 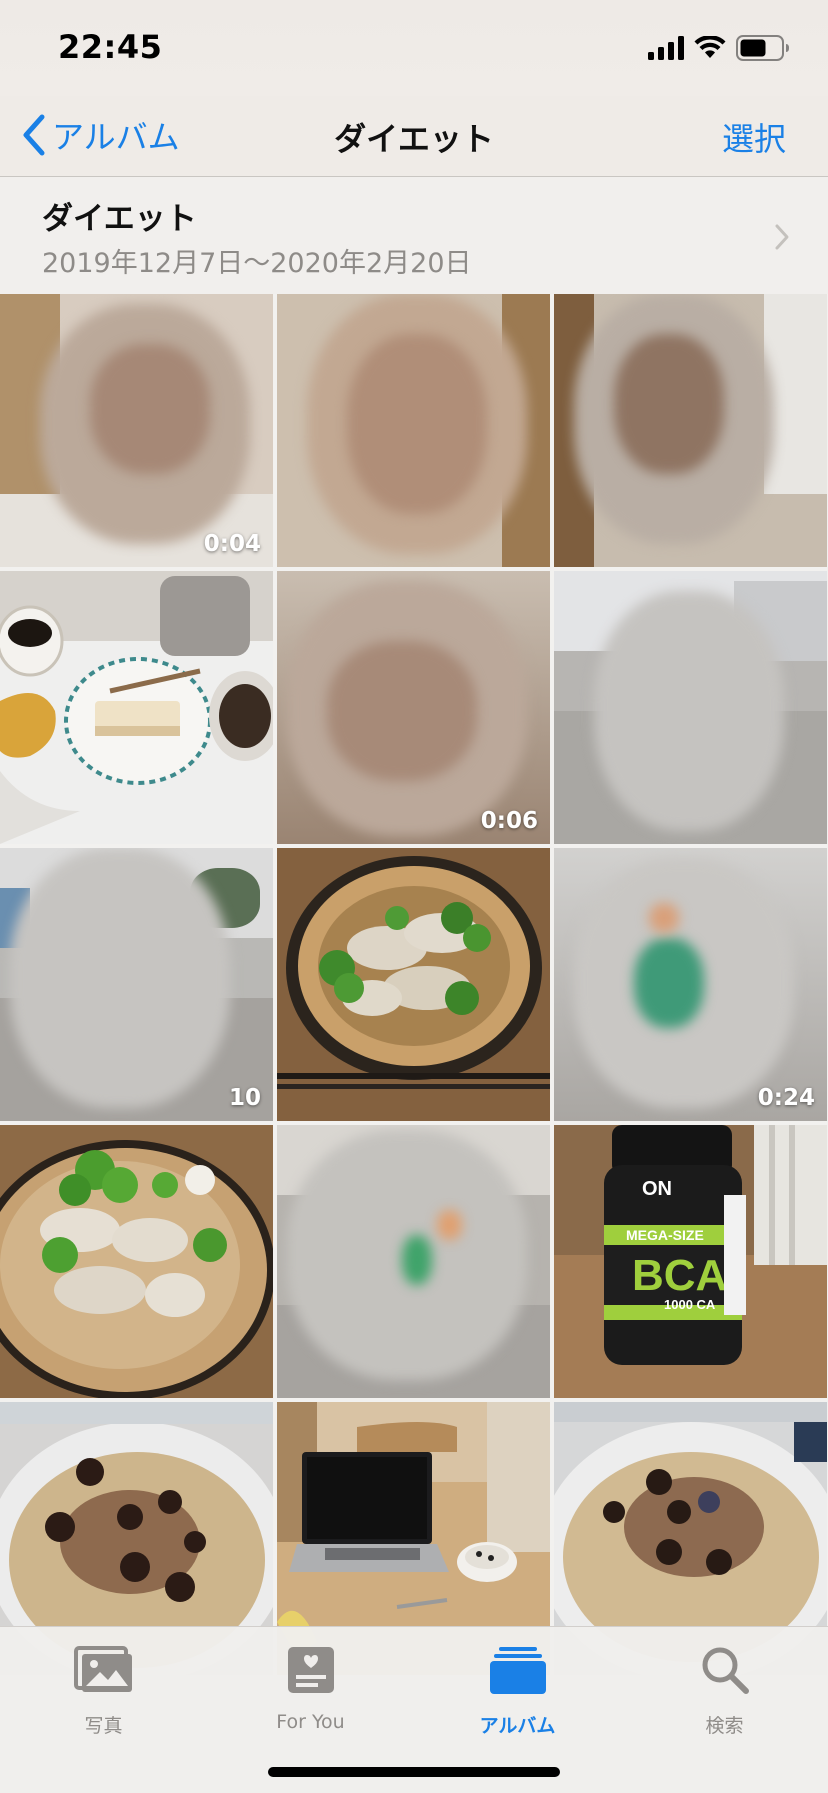 I want to click on chevron-right-icon, so click(x=782, y=239).